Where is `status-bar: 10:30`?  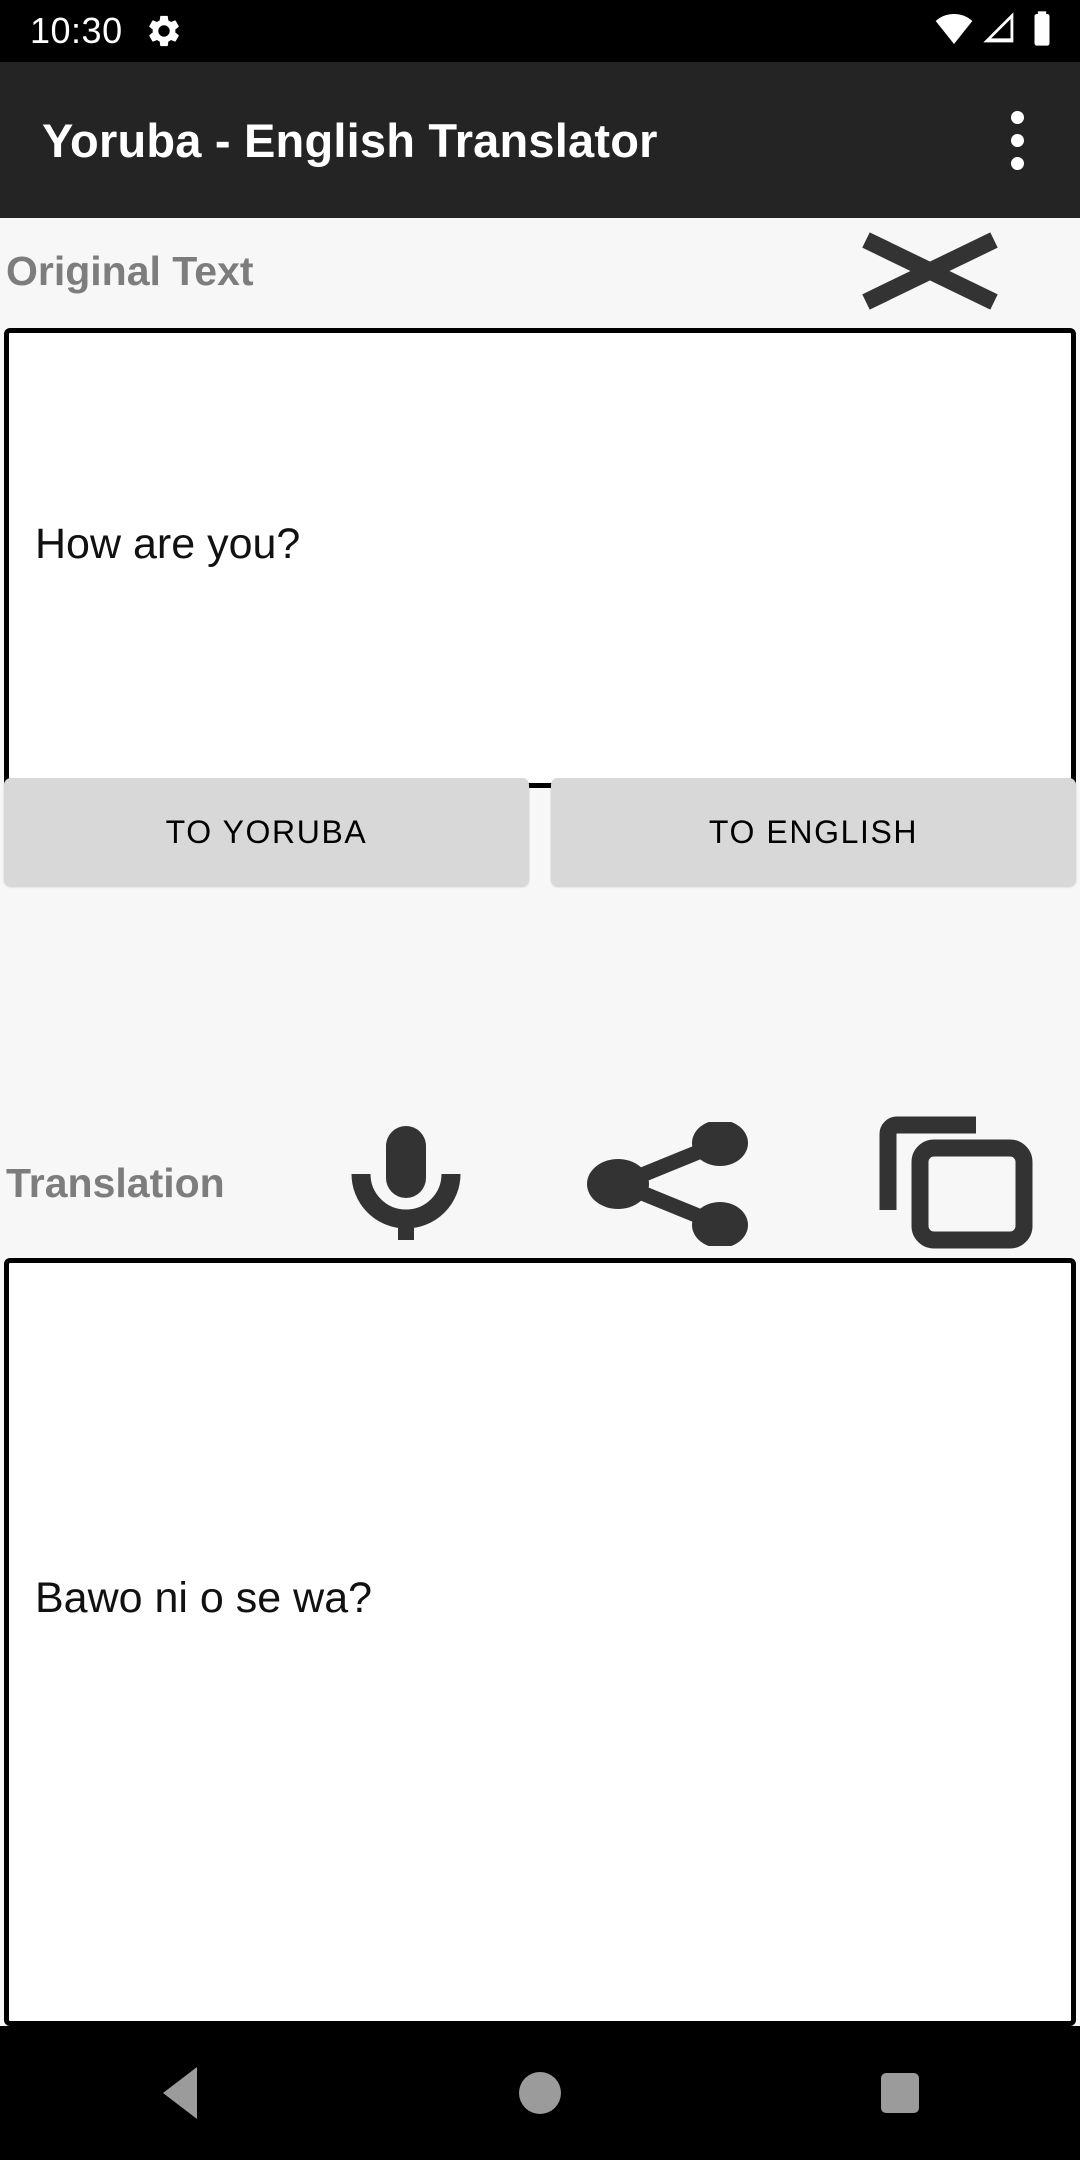 status-bar: 10:30 is located at coordinates (540, 31).